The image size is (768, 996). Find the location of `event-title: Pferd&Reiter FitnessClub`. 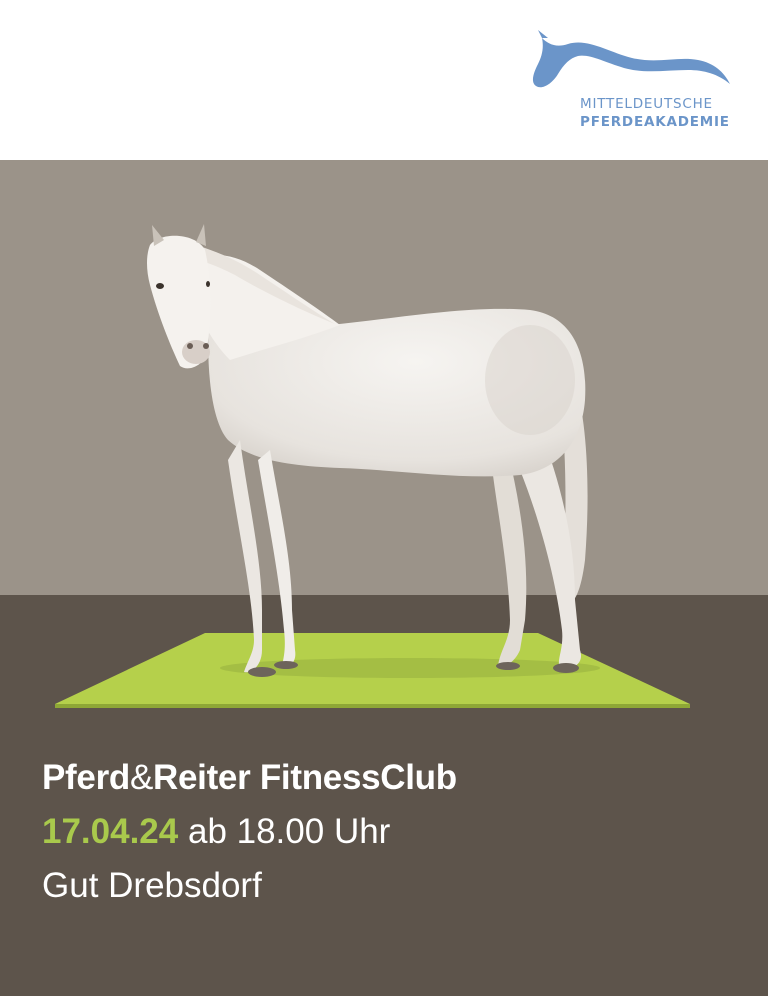

event-title: Pferd&Reiter FitnessClub is located at coordinates (249, 778).